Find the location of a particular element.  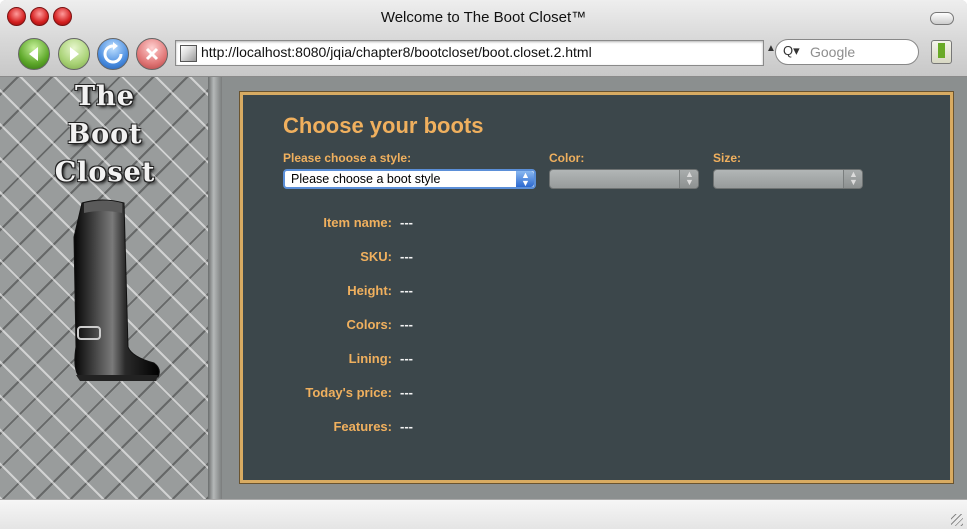

detail-row-price: Today's price: --- is located at coordinates (596, 395).